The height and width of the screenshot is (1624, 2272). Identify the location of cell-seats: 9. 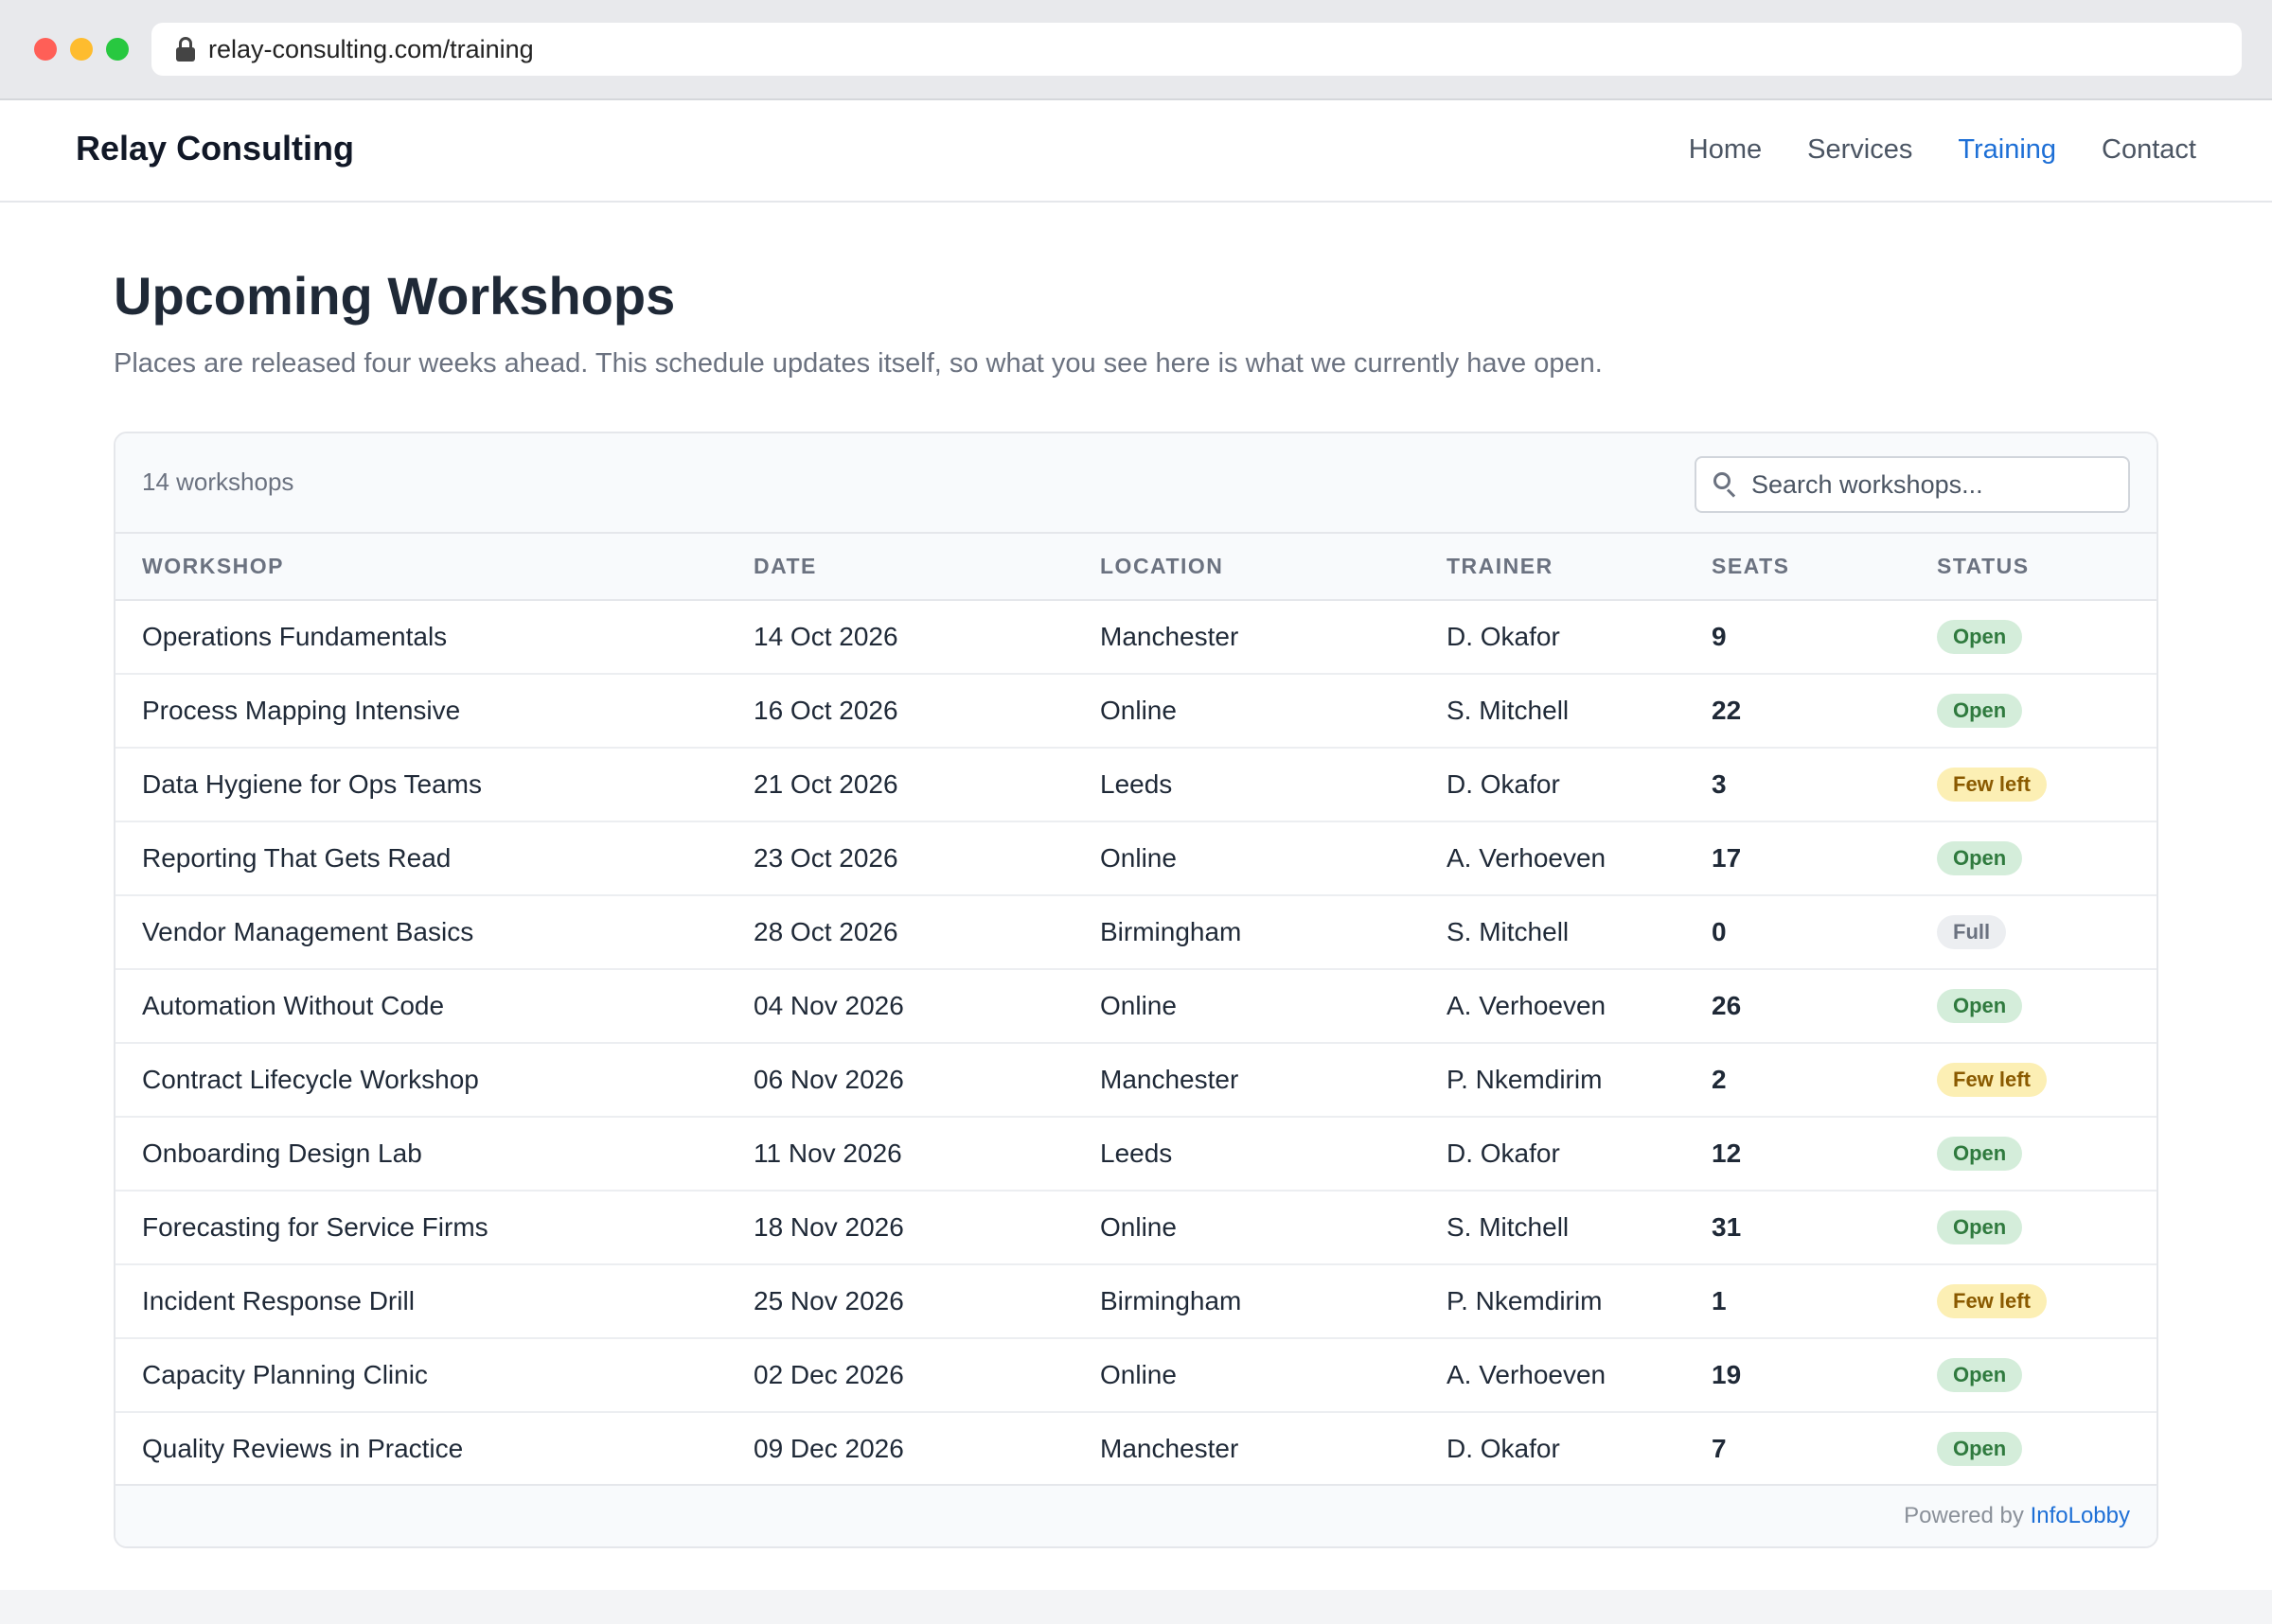
(1719, 637).